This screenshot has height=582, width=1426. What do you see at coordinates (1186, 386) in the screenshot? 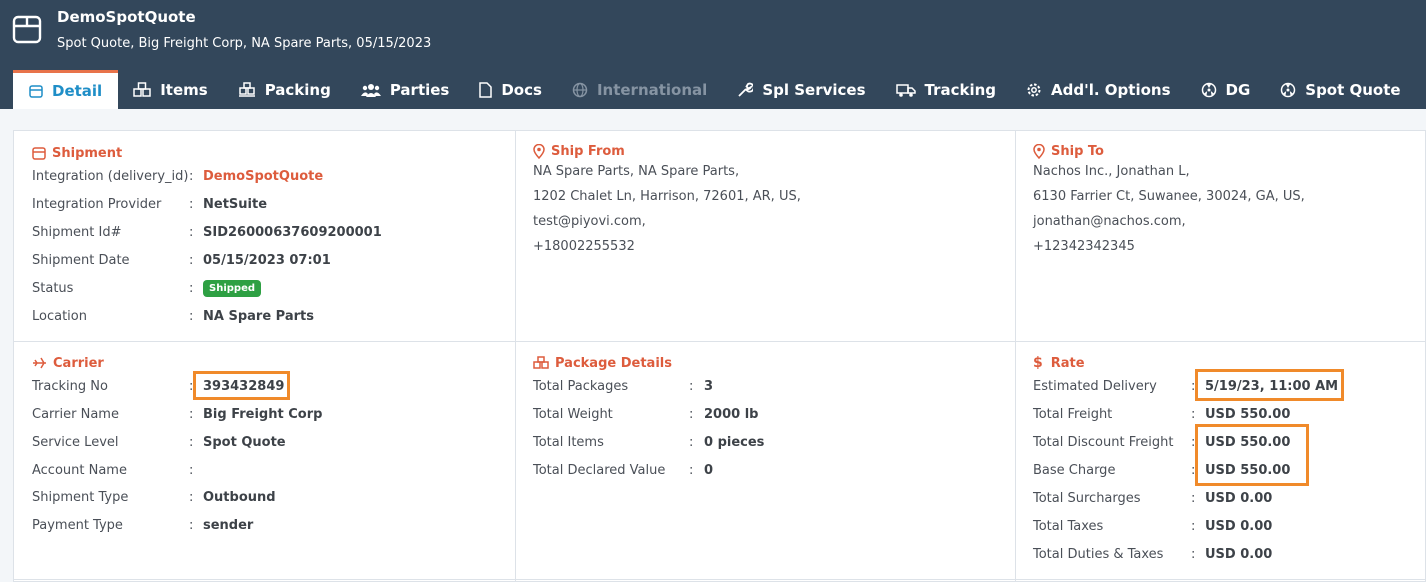
I see `field-row: Estimated Delivery:5/19/23, 11:00 AM` at bounding box center [1186, 386].